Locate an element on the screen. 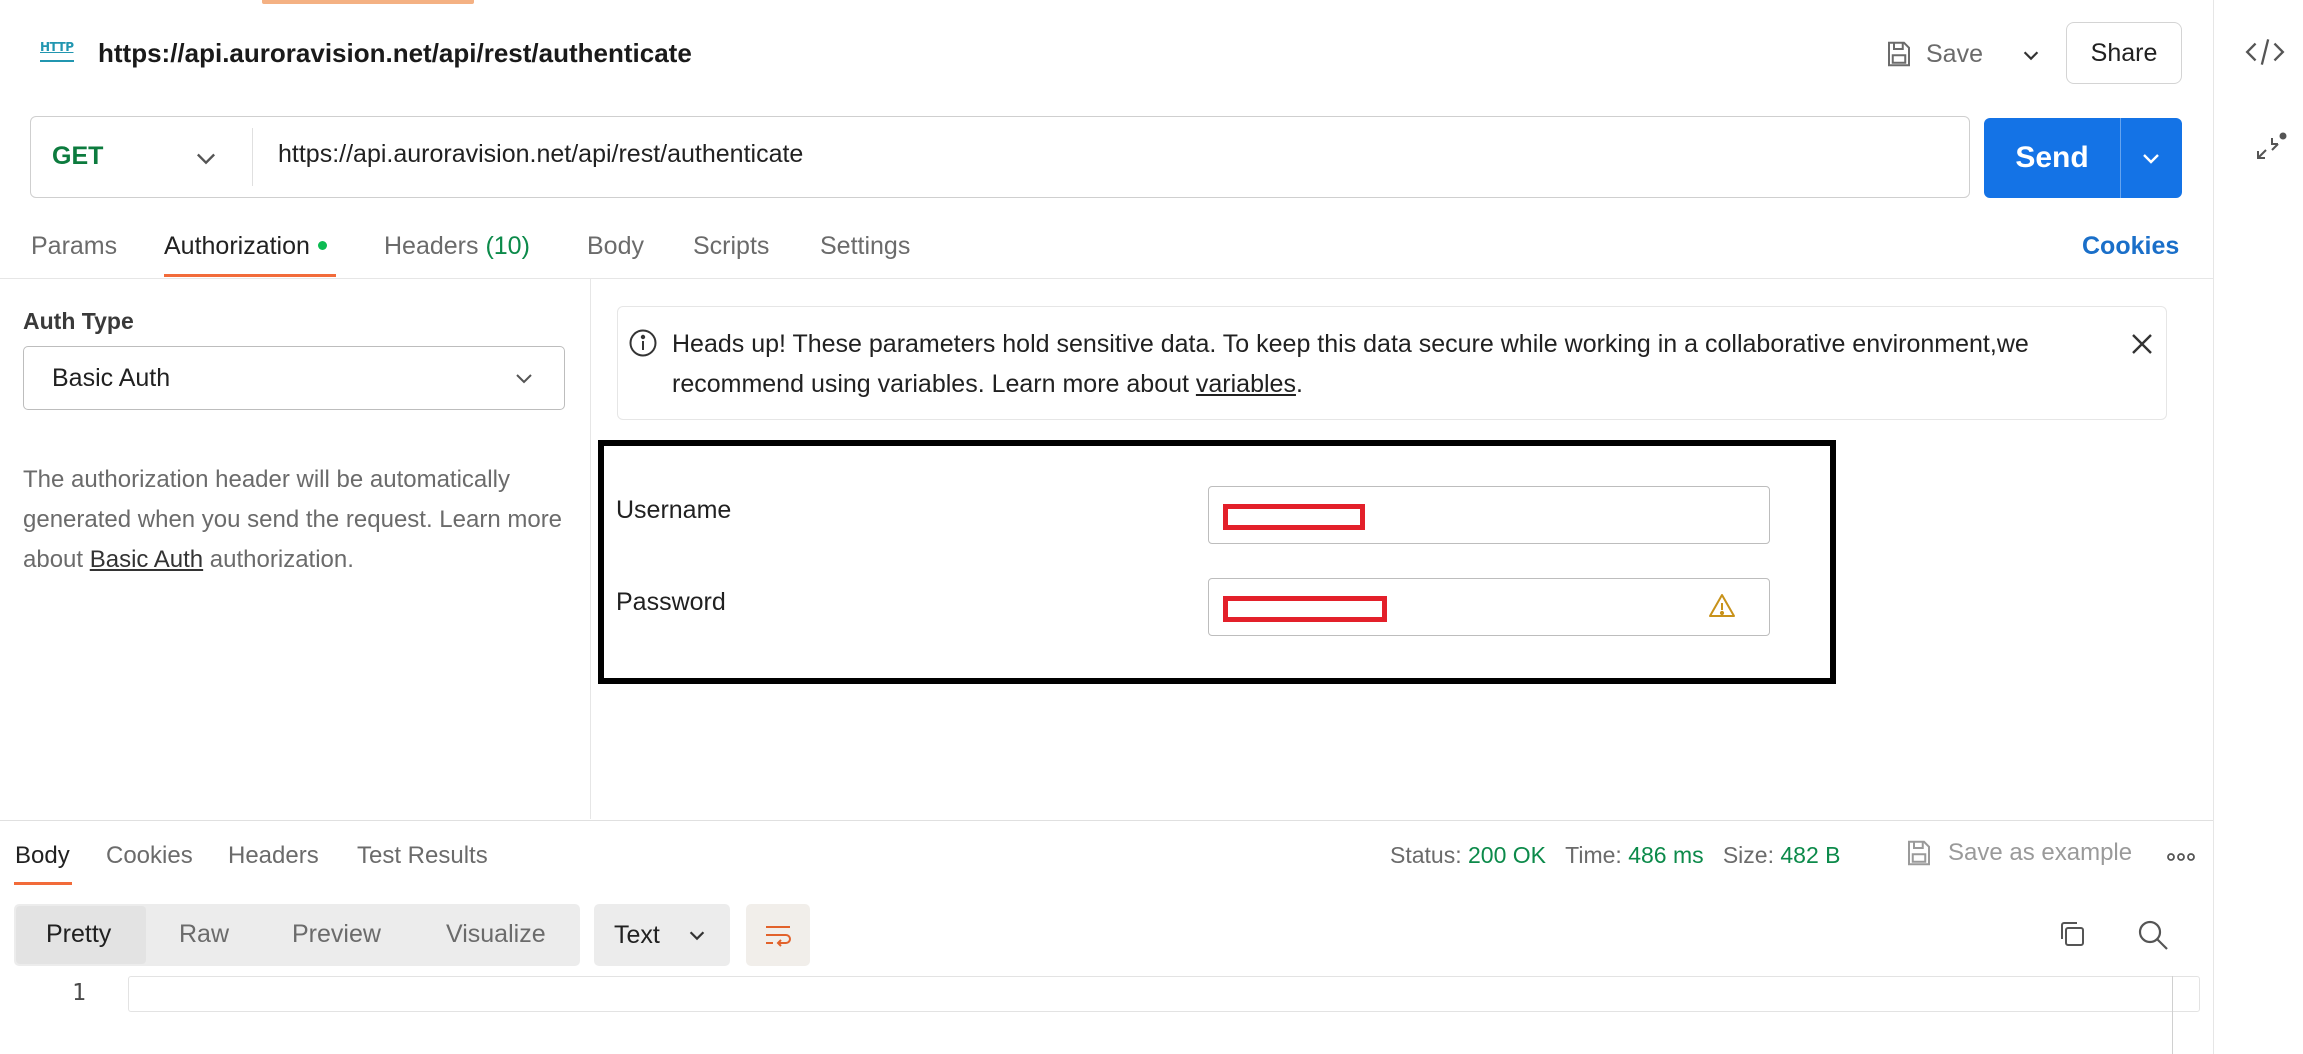 This screenshot has width=2303, height=1054. wrap-lines-icon is located at coordinates (778, 936).